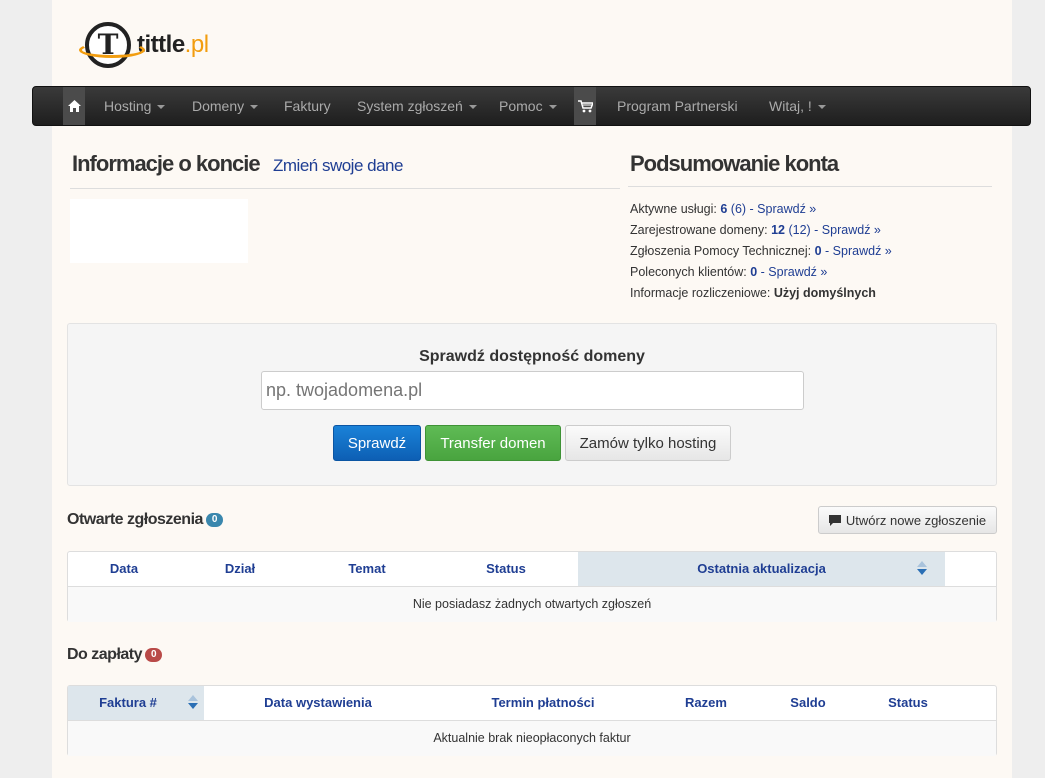 The height and width of the screenshot is (778, 1045). Describe the element at coordinates (673, 209) in the screenshot. I see `summary-label: Aktywne usługi:` at that location.